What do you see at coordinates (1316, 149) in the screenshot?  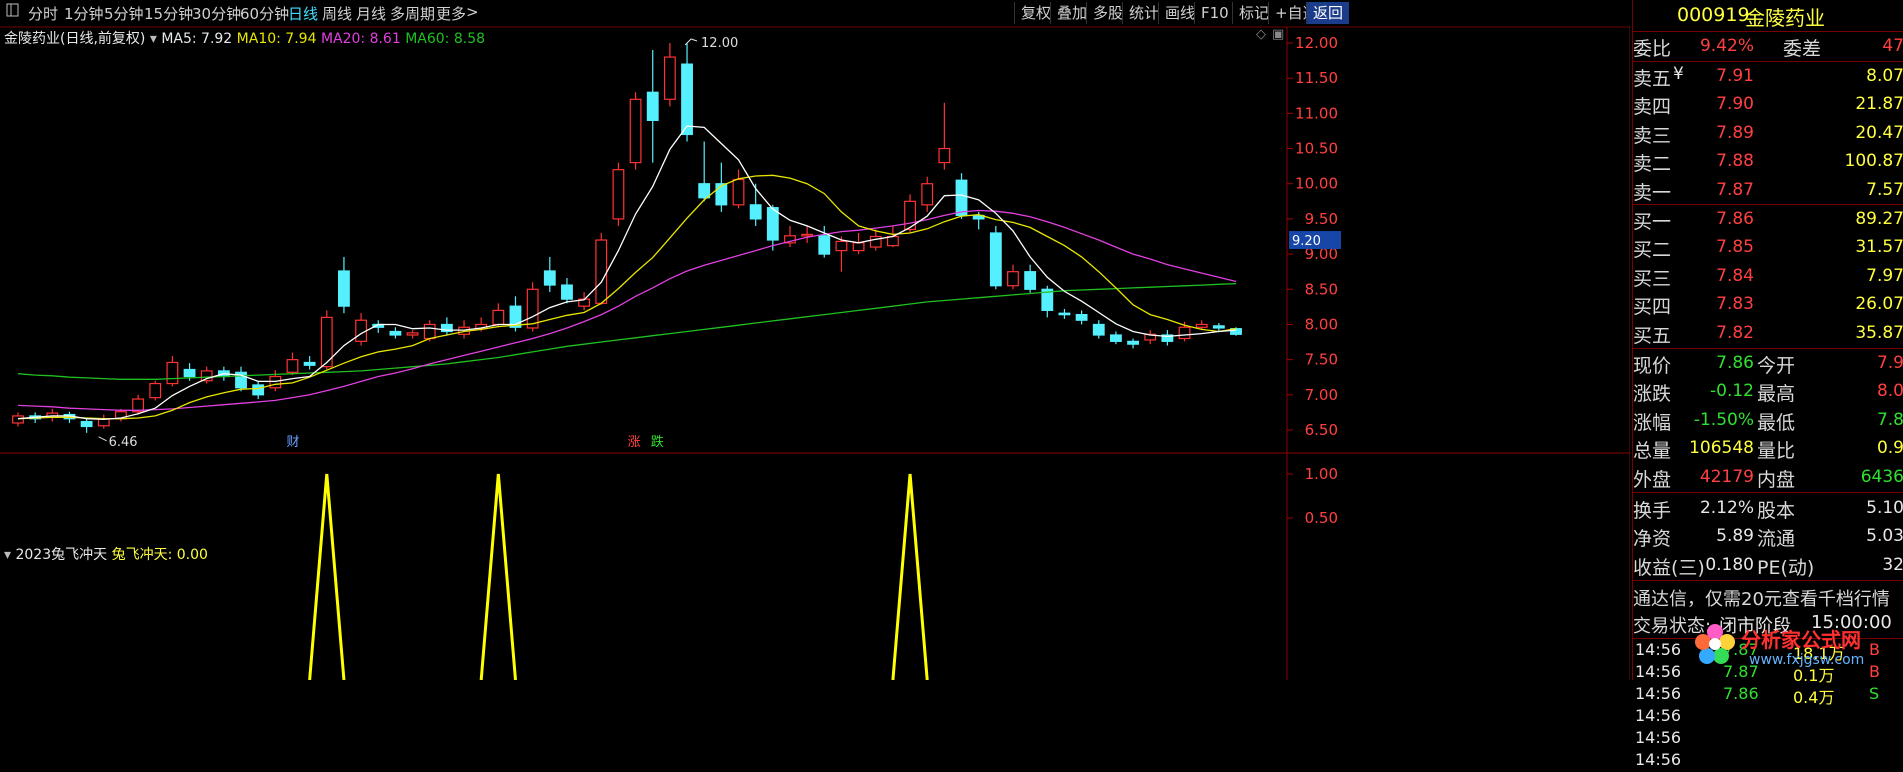 I see `price-tick-label: 10.50` at bounding box center [1316, 149].